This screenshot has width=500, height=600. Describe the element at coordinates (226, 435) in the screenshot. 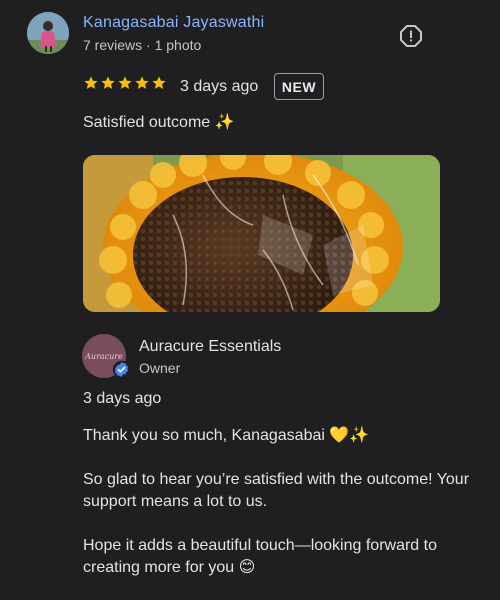

I see `reply-paragraph: Thank you so much, Kanagasabai 💛✨` at that location.